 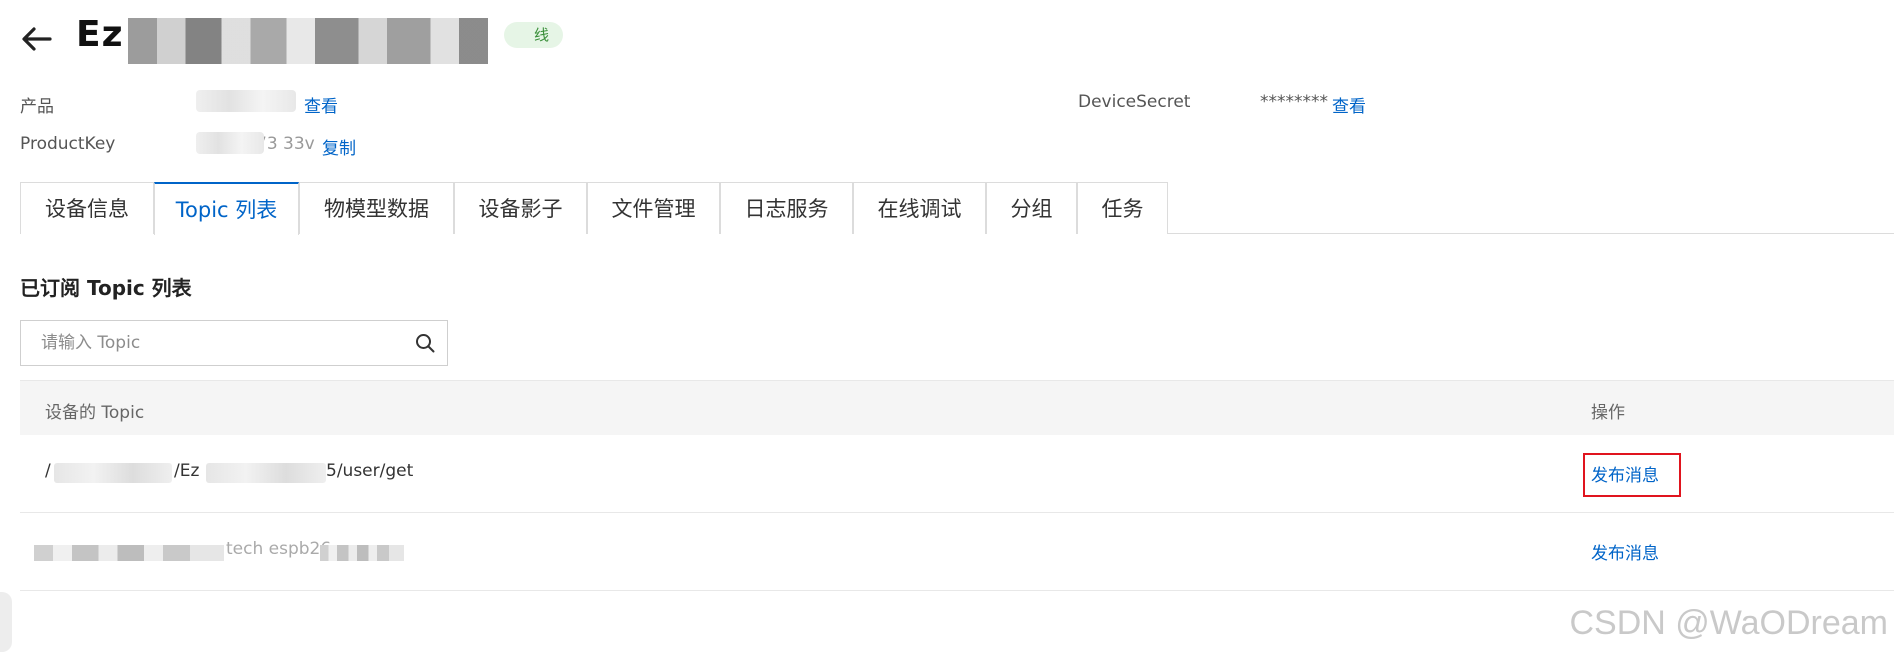 What do you see at coordinates (957, 474) in the screenshot?
I see `table-row: / /Ez 5/user/get 发布消息` at bounding box center [957, 474].